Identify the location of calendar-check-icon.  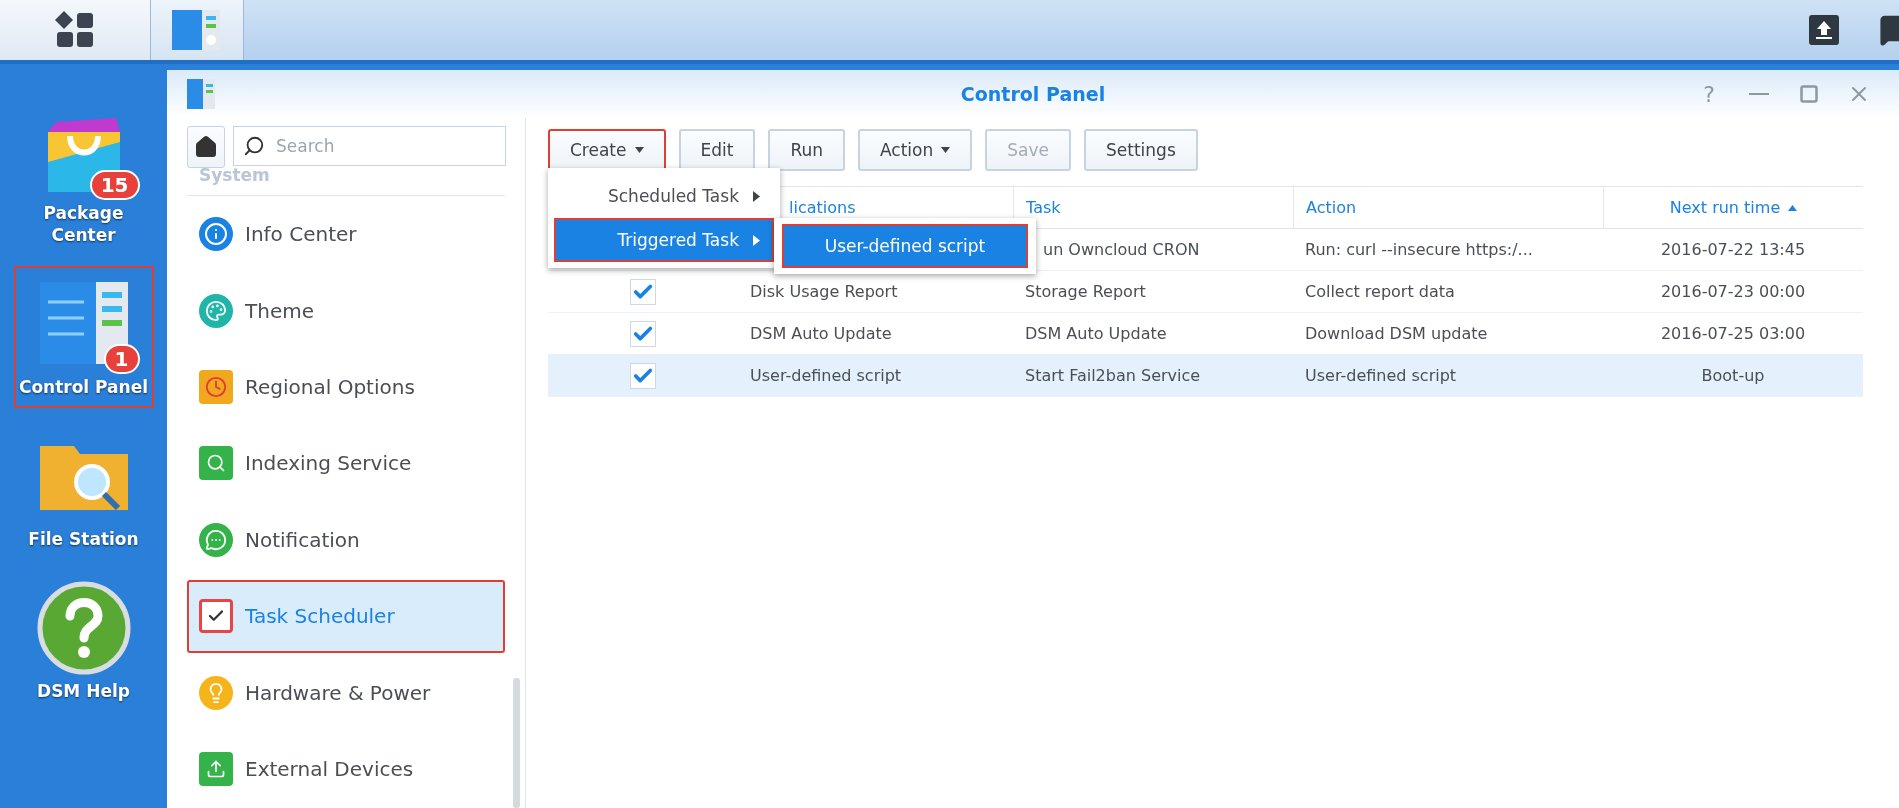
(216, 616).